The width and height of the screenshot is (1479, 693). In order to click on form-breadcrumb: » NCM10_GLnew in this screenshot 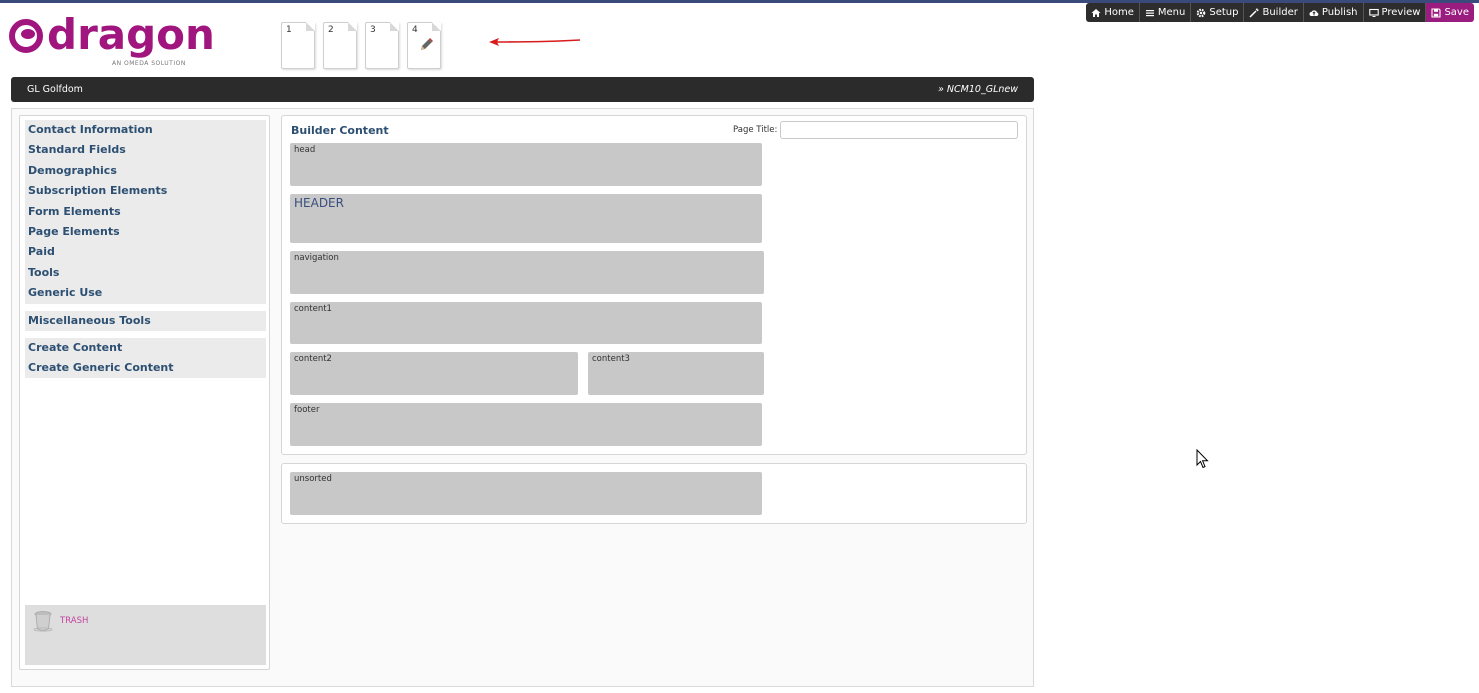, I will do `click(978, 89)`.